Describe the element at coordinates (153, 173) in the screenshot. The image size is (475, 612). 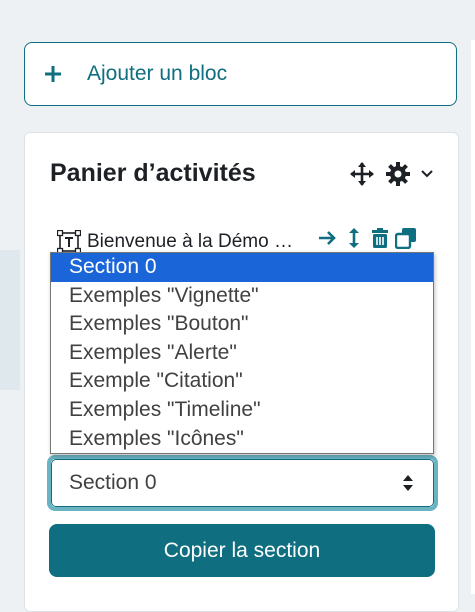
I see `block-title: Panier d’activités` at that location.